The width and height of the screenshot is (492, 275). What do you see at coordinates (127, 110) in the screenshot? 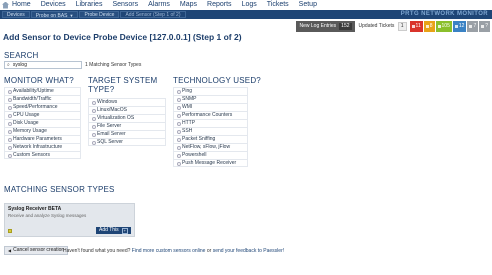
I see `list-item: Linux/MacOS` at bounding box center [127, 110].